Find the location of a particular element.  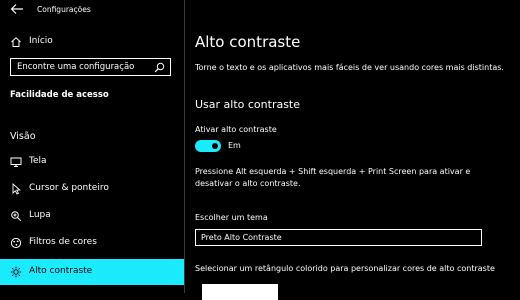

section-subtitle: Usar alto contraste is located at coordinates (248, 104).